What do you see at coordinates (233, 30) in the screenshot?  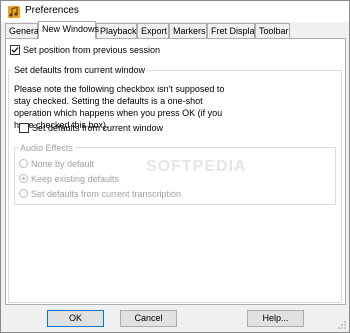 I see `tab-fret-display: Fret Display` at bounding box center [233, 30].